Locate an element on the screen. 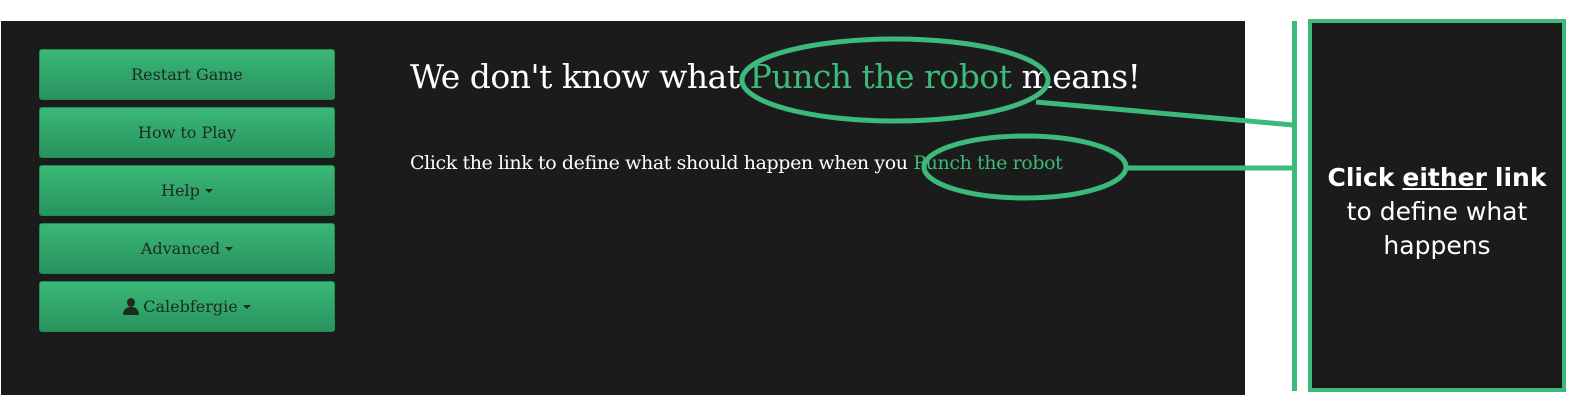 The image size is (1587, 414). username-label: Calebfergie is located at coordinates (190, 306).